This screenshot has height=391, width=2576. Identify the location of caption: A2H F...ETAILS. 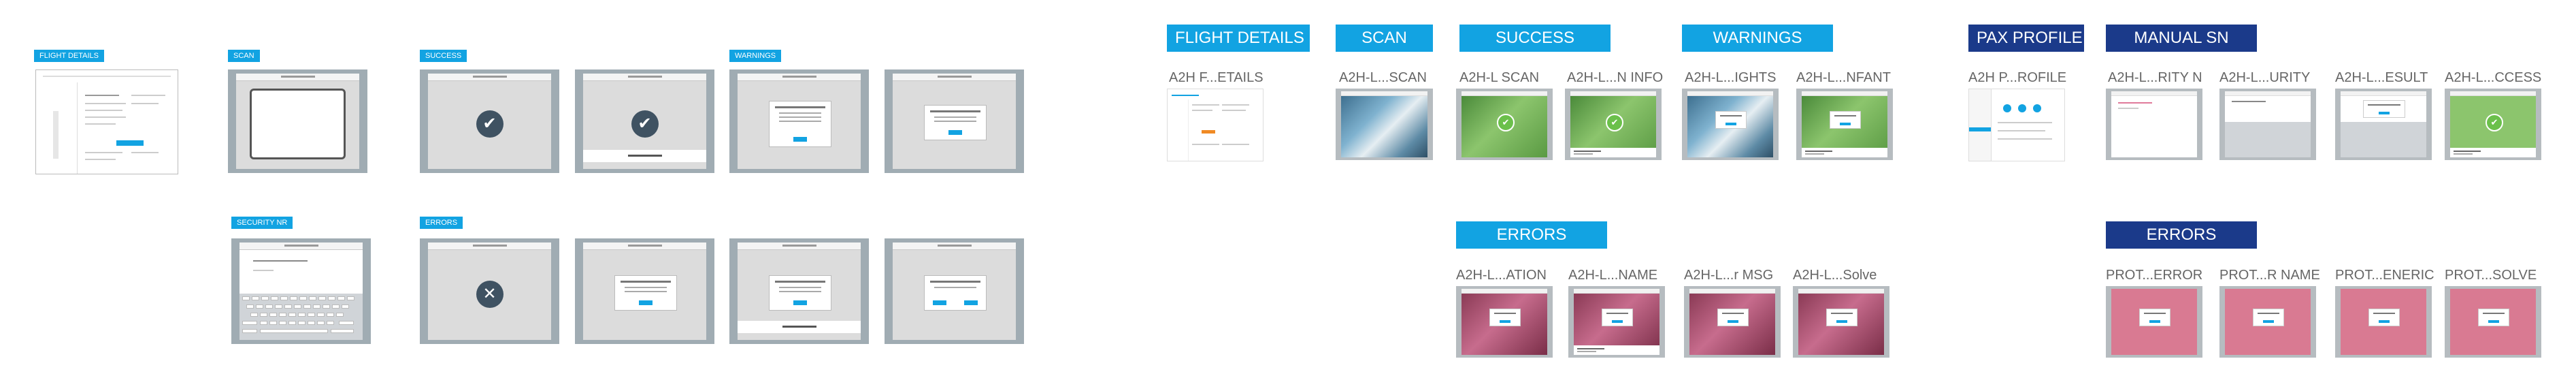
(1217, 77).